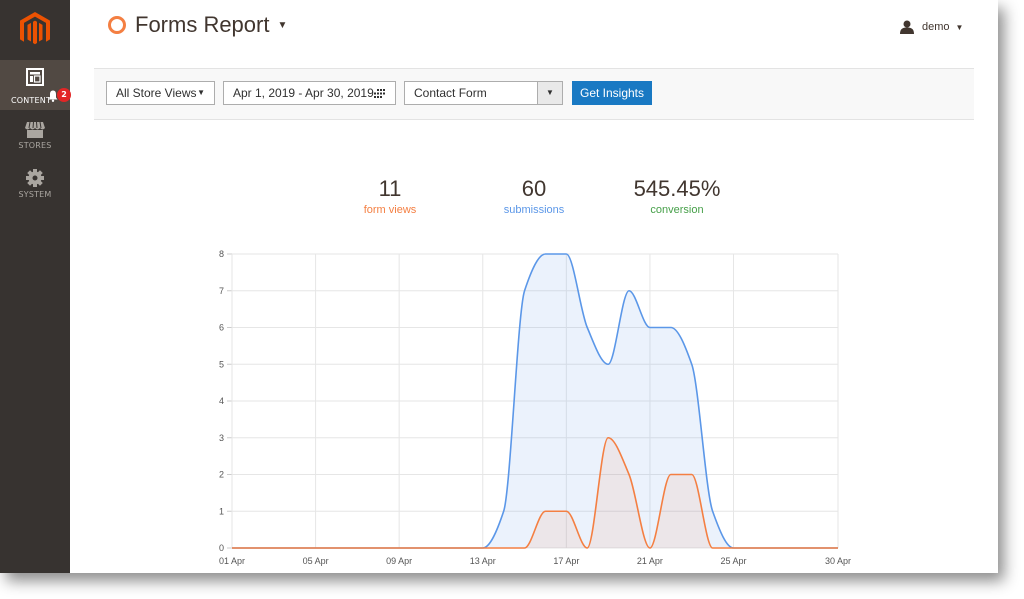  Describe the element at coordinates (450, 93) in the screenshot. I see `form-select-value: Contact Form` at that location.